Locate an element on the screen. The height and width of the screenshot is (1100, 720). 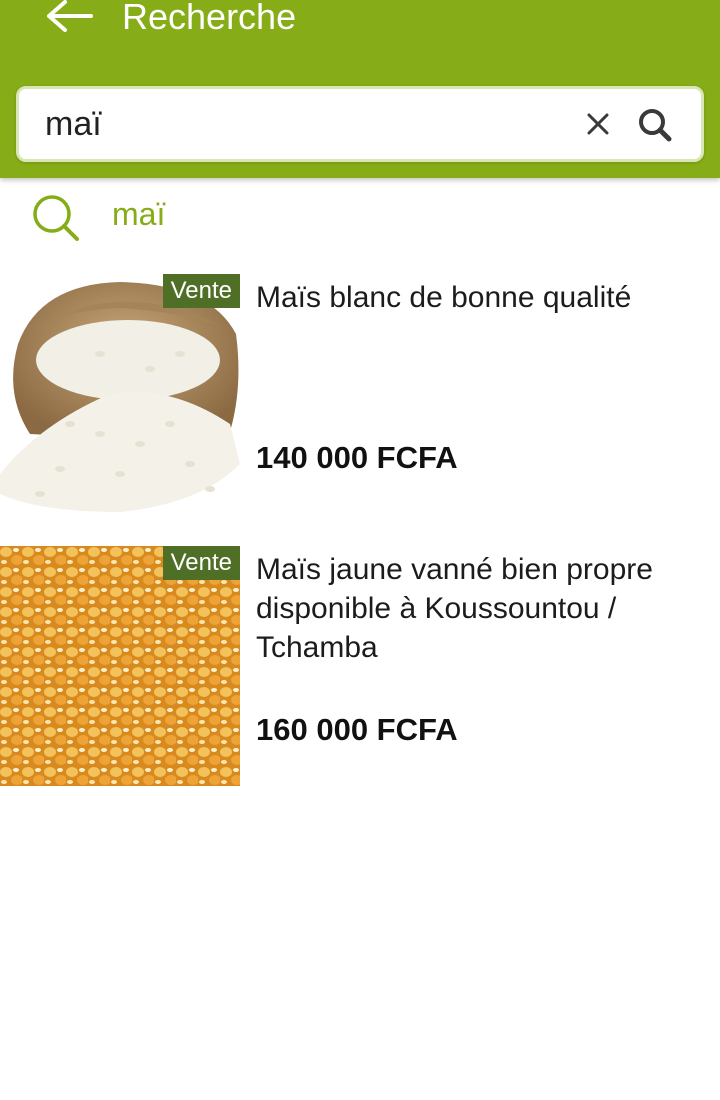
clear-search-button is located at coordinates (598, 124).